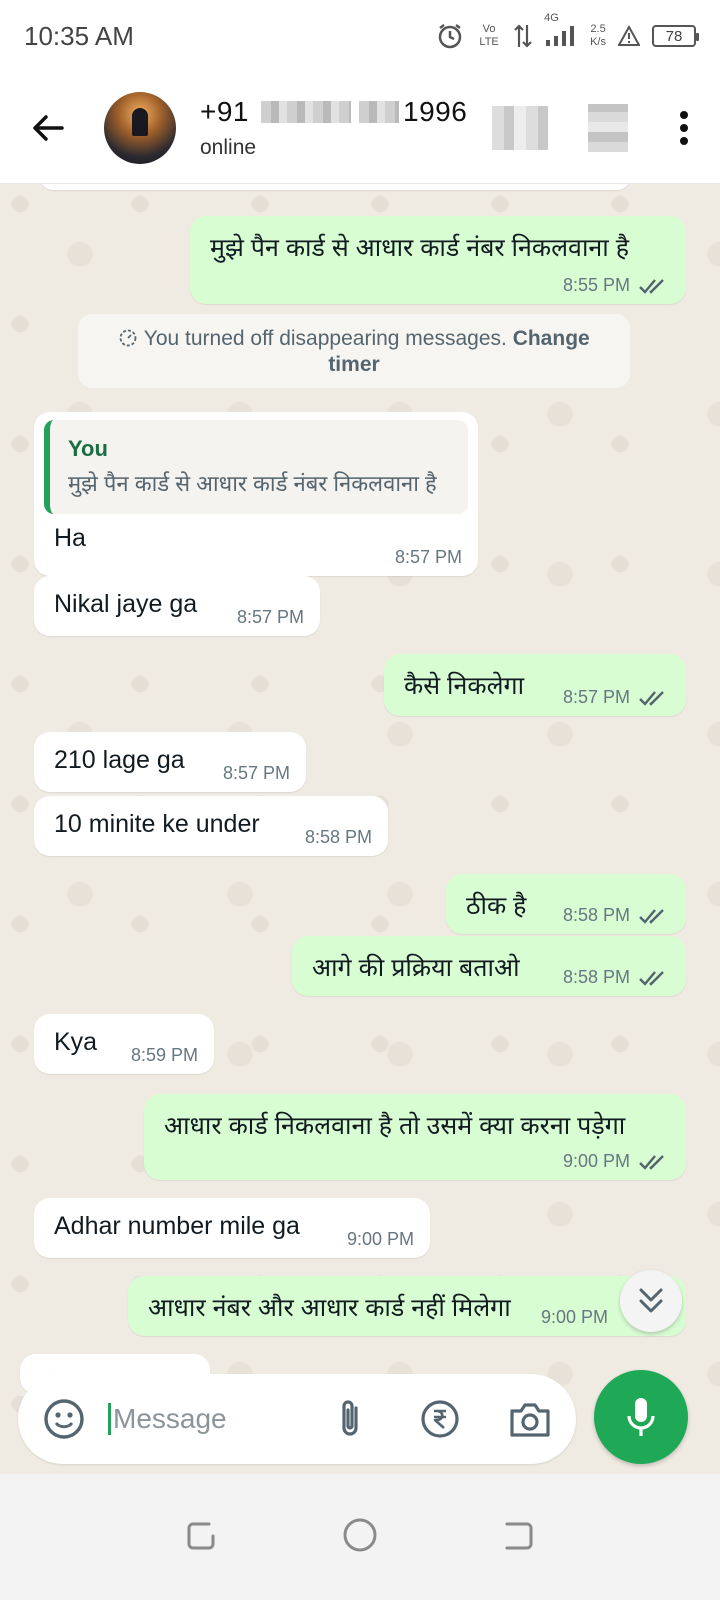 This screenshot has height=1600, width=720. I want to click on attach-button, so click(350, 1419).